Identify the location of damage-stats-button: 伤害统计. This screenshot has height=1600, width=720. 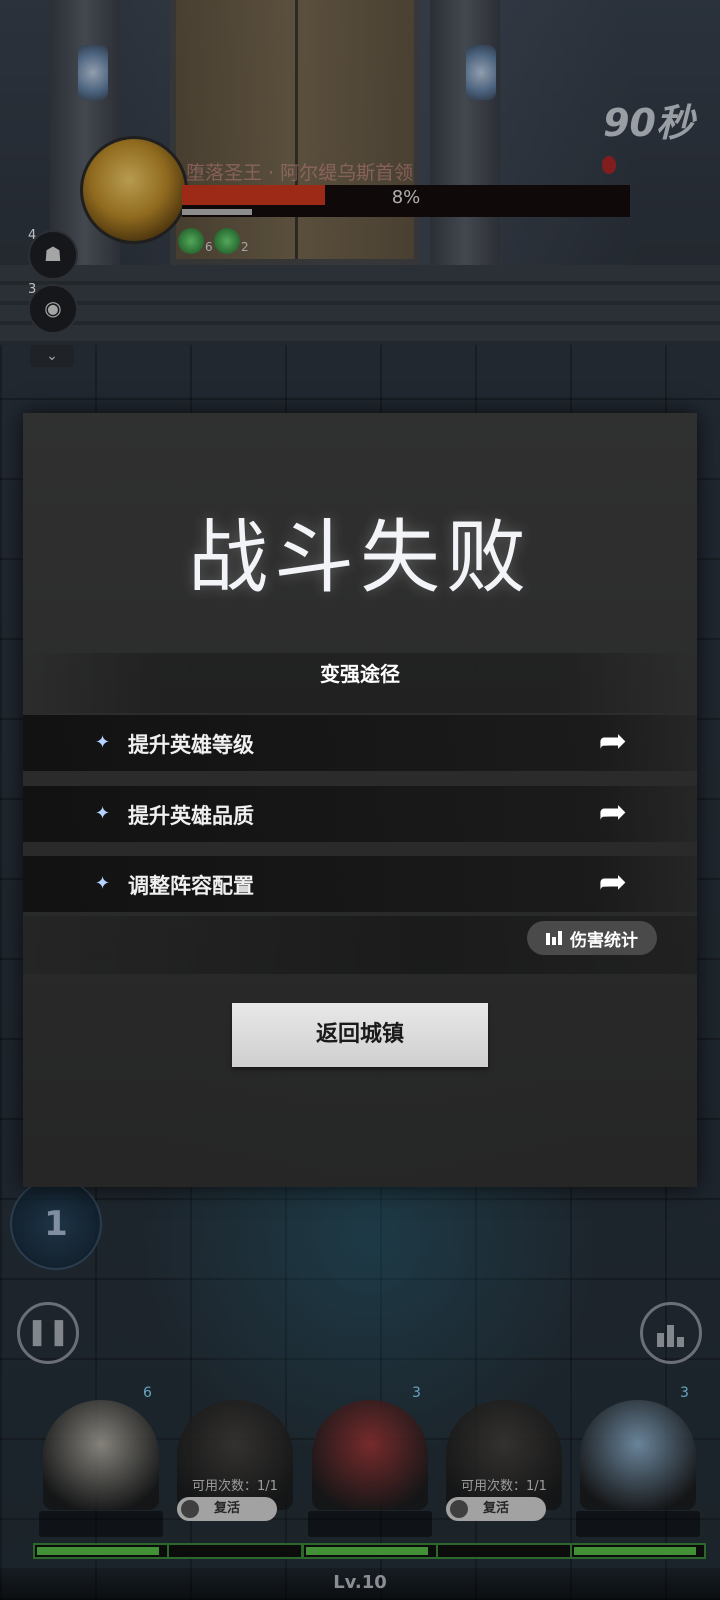
(592, 938).